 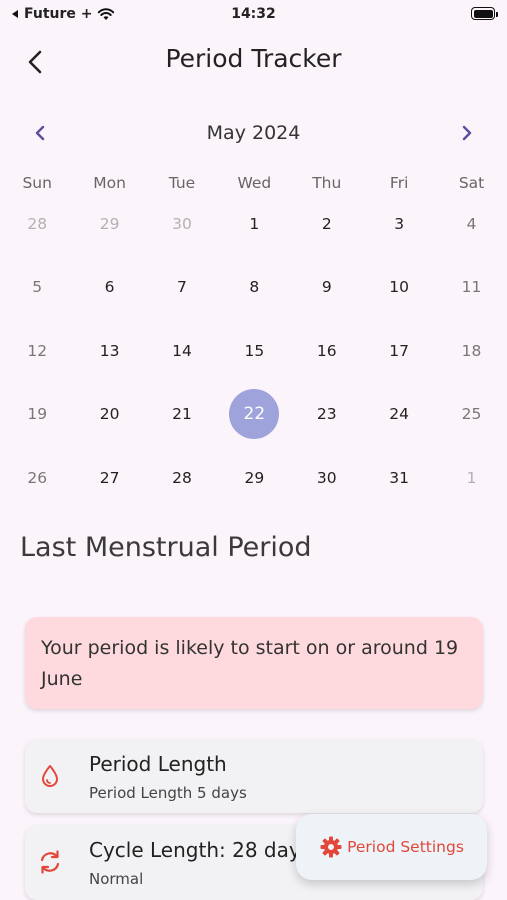 I want to click on status-time: 14:32, so click(x=253, y=14).